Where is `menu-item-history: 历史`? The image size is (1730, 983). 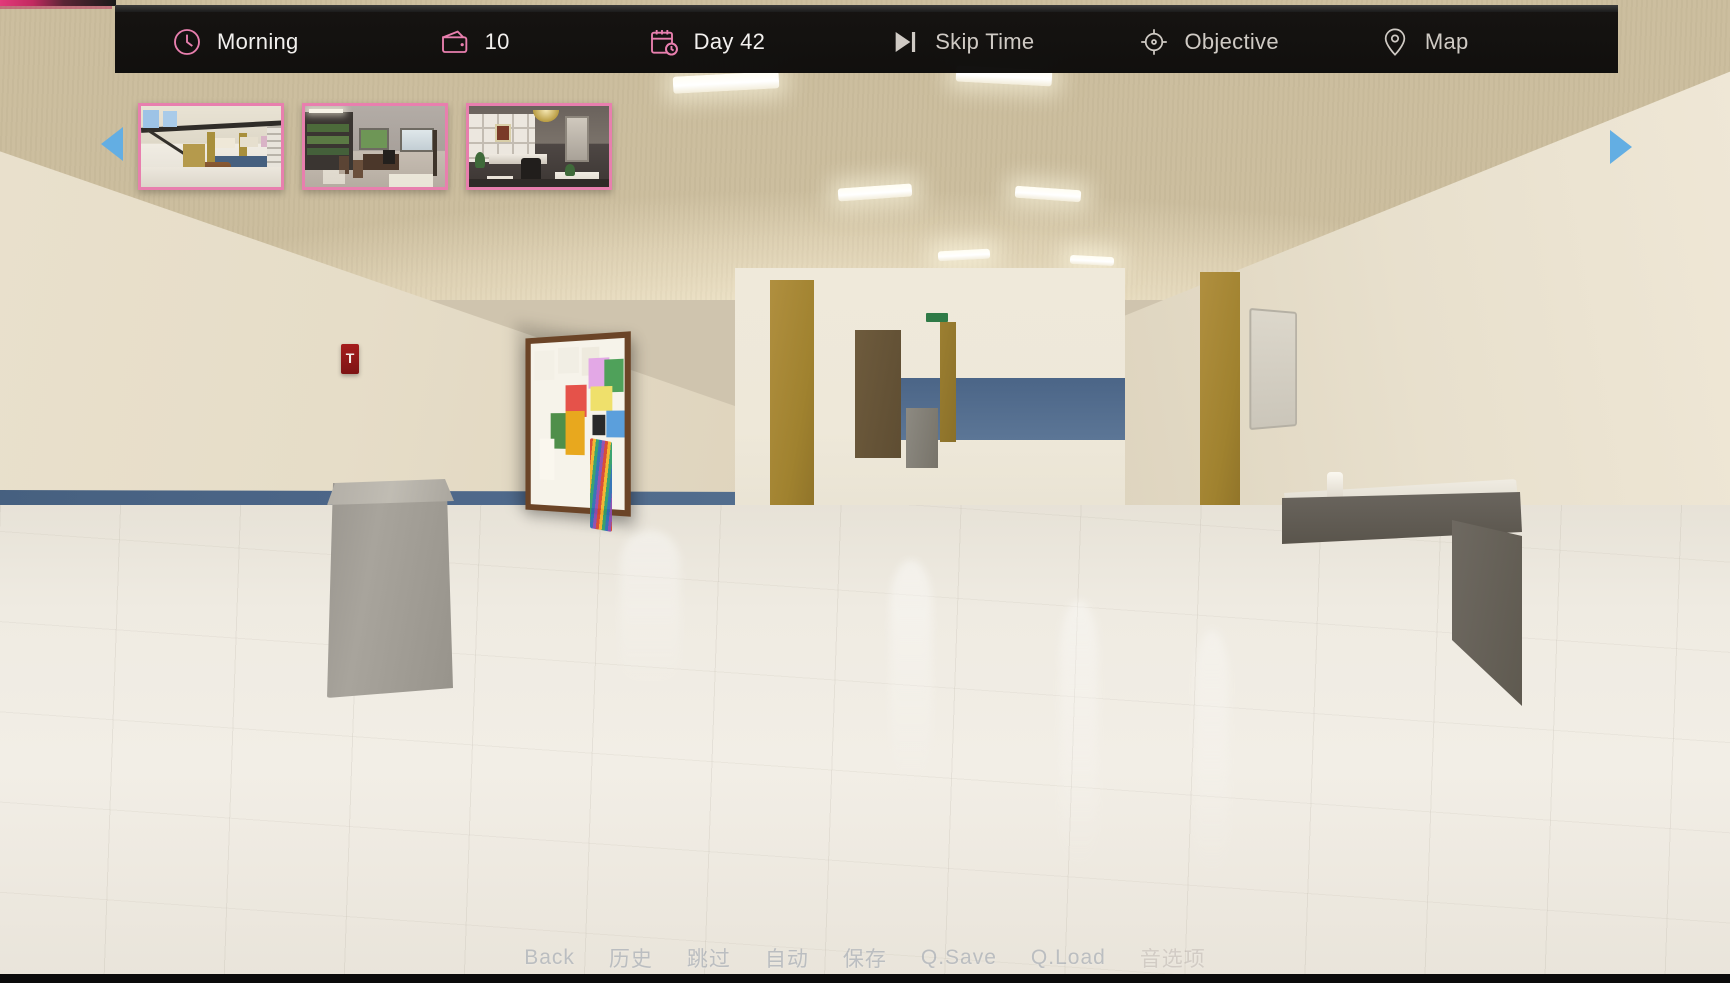 menu-item-history: 历史 is located at coordinates (631, 958).